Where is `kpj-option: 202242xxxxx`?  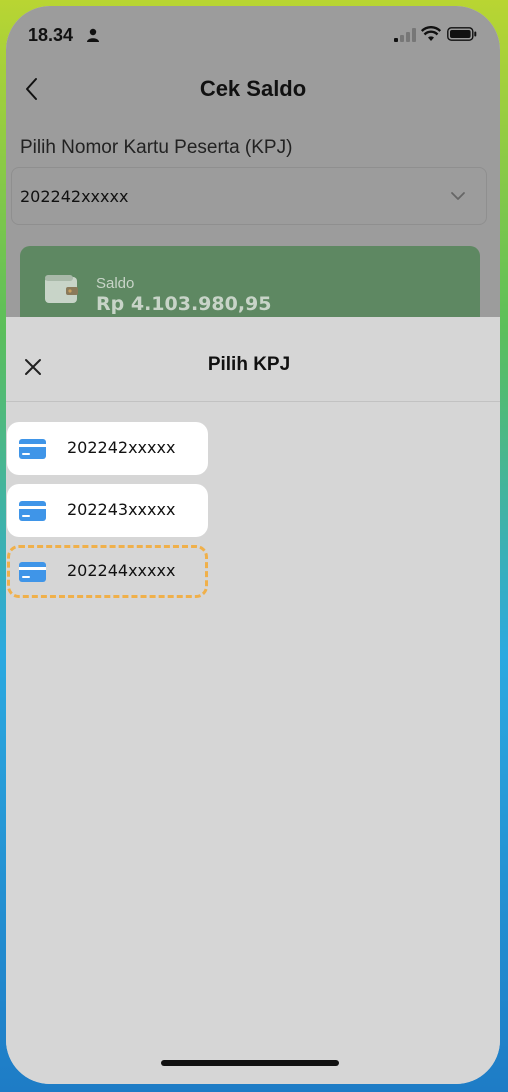 kpj-option: 202242xxxxx is located at coordinates (107, 448).